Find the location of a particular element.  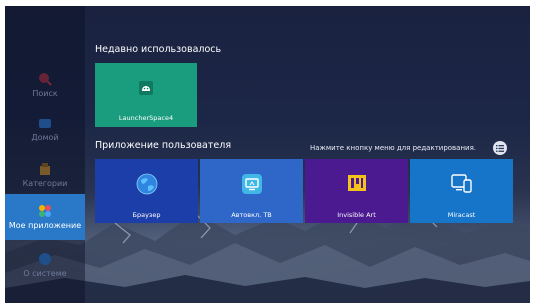

sidebar-item-about: О системе is located at coordinates (45, 265).